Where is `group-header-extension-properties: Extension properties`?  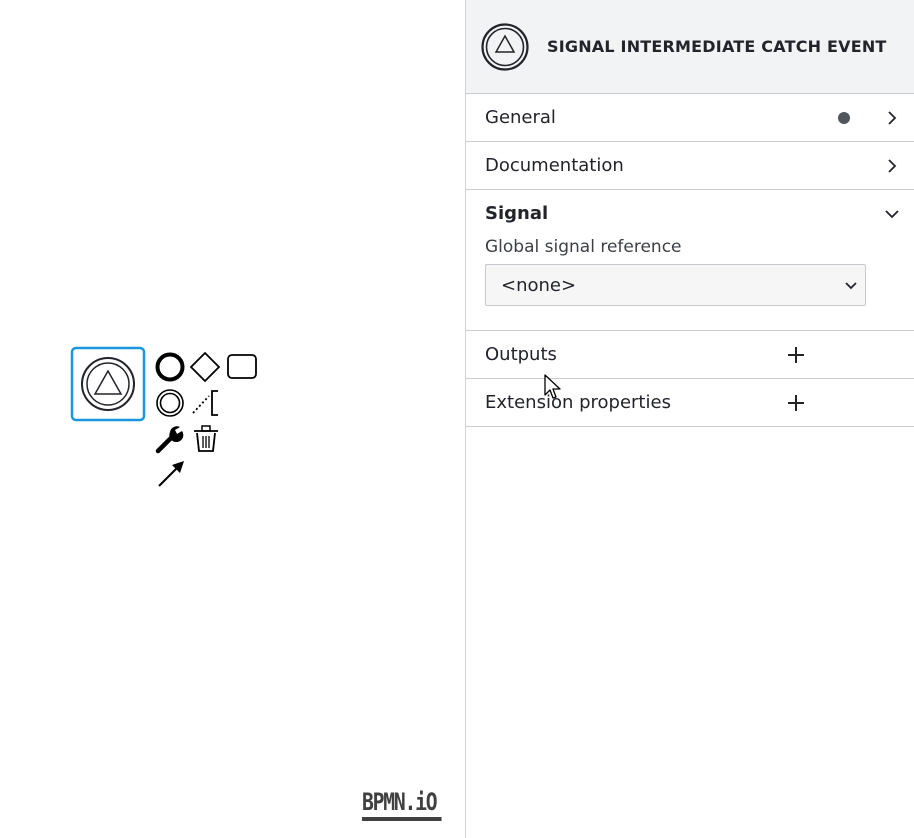 group-header-extension-properties: Extension properties is located at coordinates (690, 402).